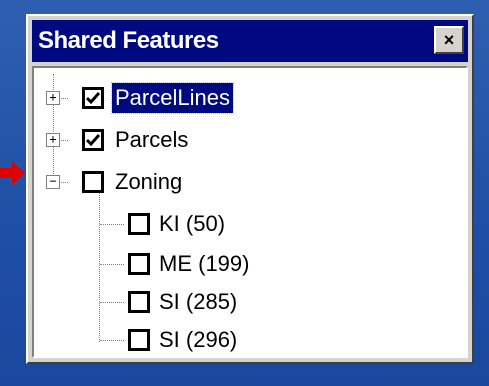 This screenshot has width=489, height=386. I want to click on window-title: Shared Features, so click(128, 40).